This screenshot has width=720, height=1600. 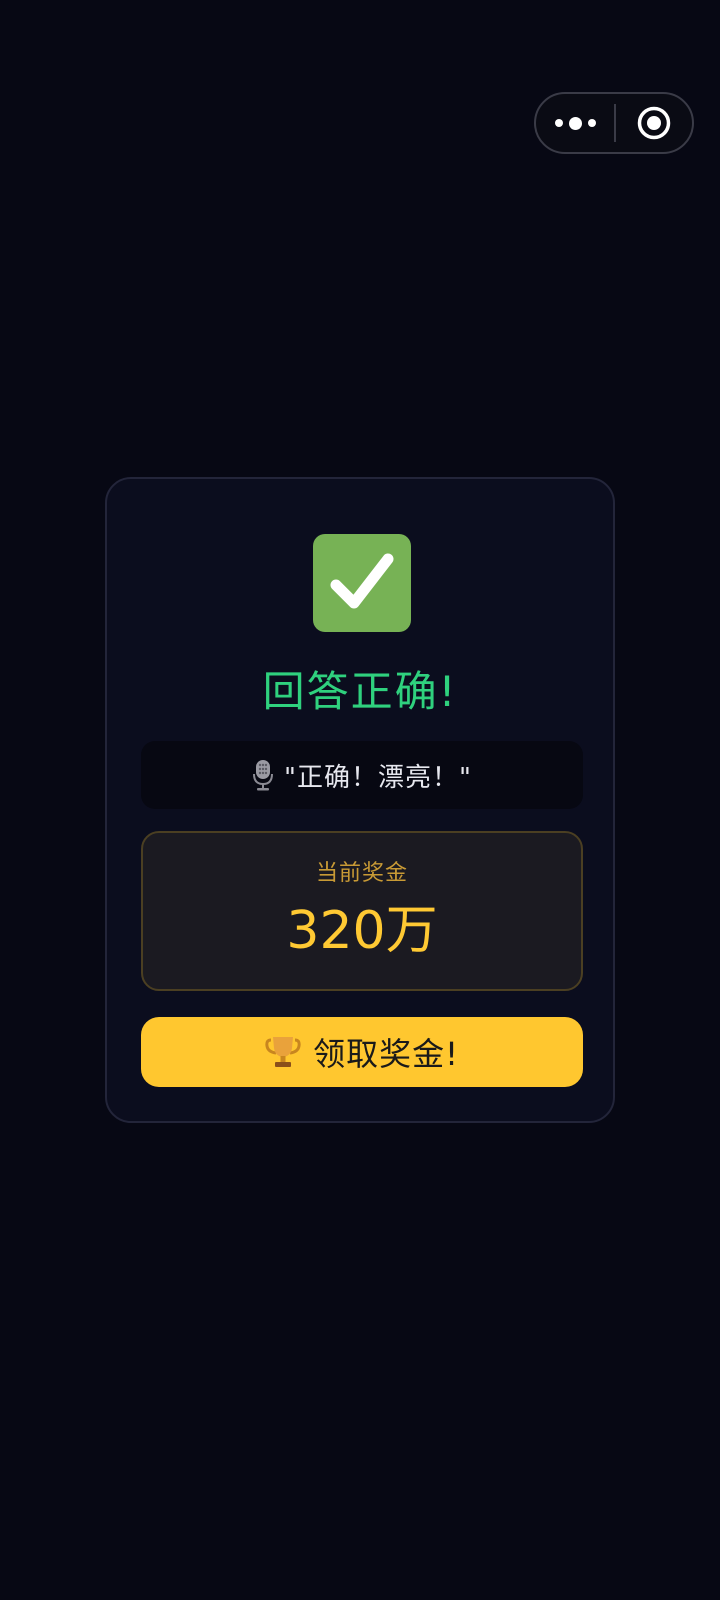 What do you see at coordinates (361, 873) in the screenshot?
I see `current-prize-label: 当前奖金` at bounding box center [361, 873].